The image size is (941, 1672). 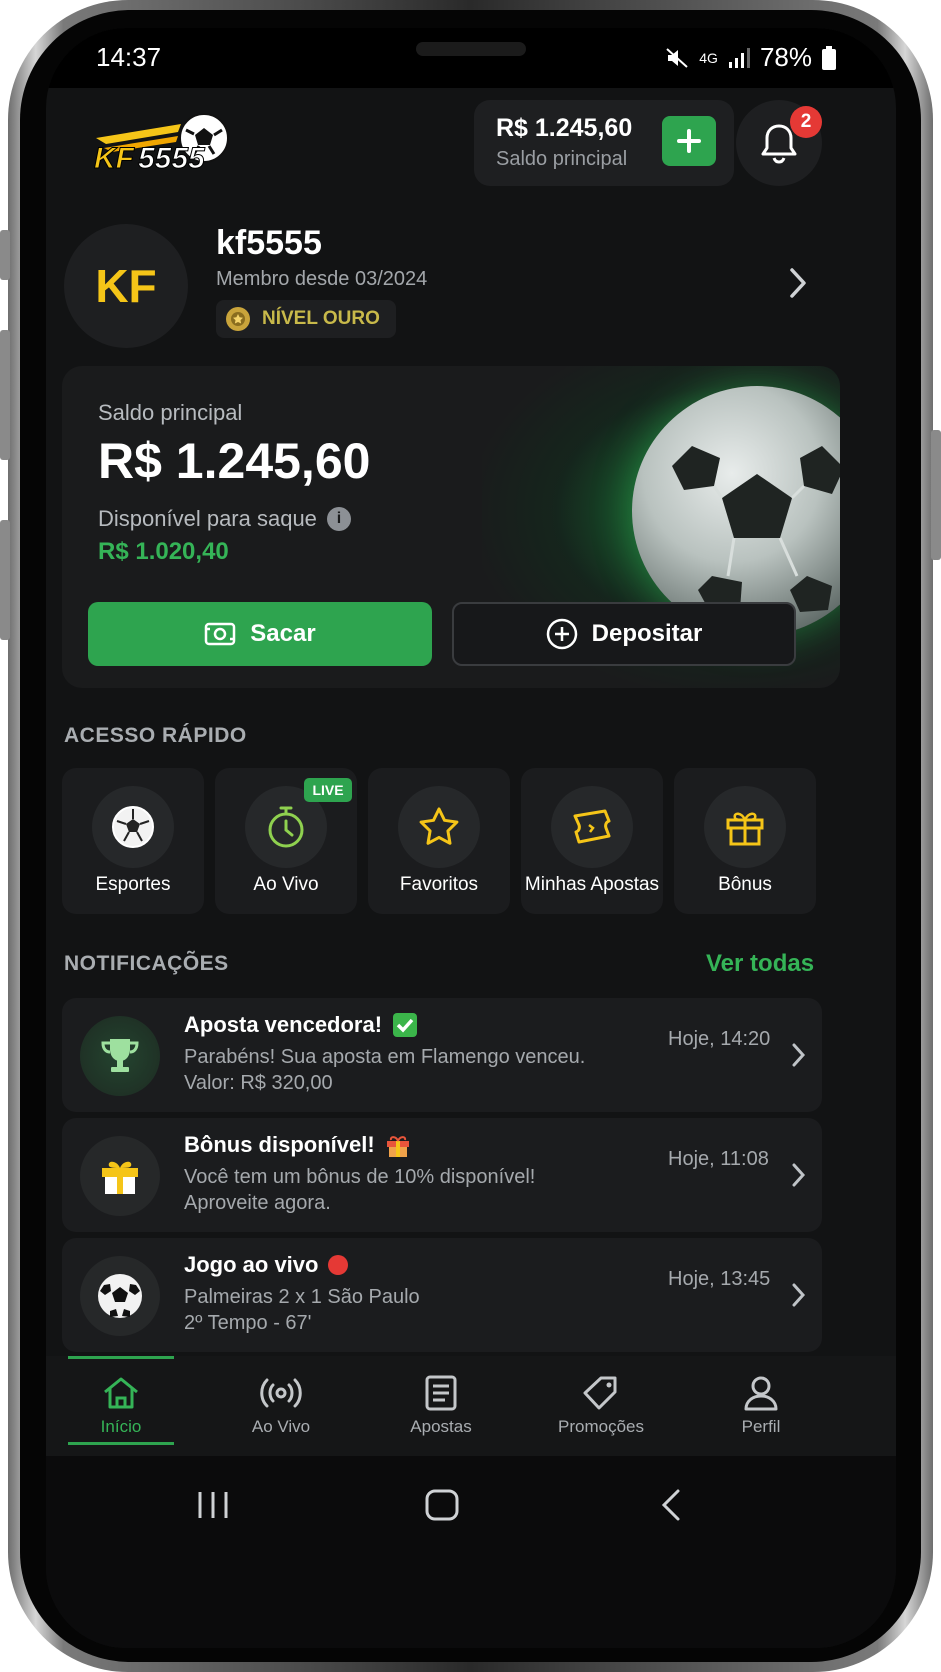 I want to click on user-icon, so click(x=761, y=1393).